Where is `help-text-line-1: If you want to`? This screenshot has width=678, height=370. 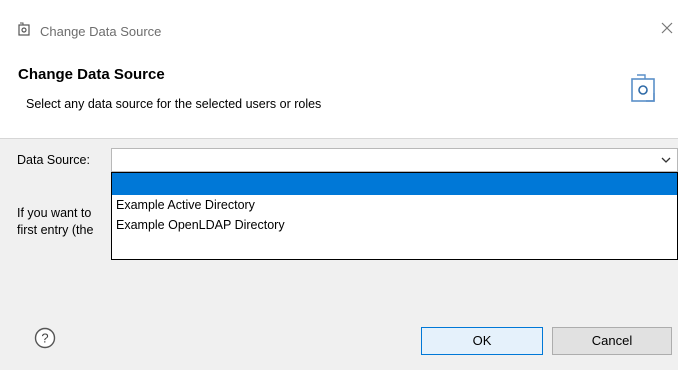
help-text-line-1: If you want to is located at coordinates (54, 213).